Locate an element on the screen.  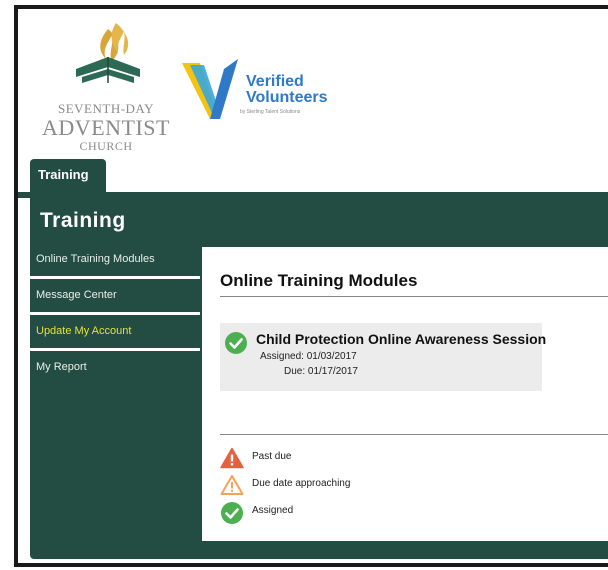
legend-label: Past due is located at coordinates (272, 456).